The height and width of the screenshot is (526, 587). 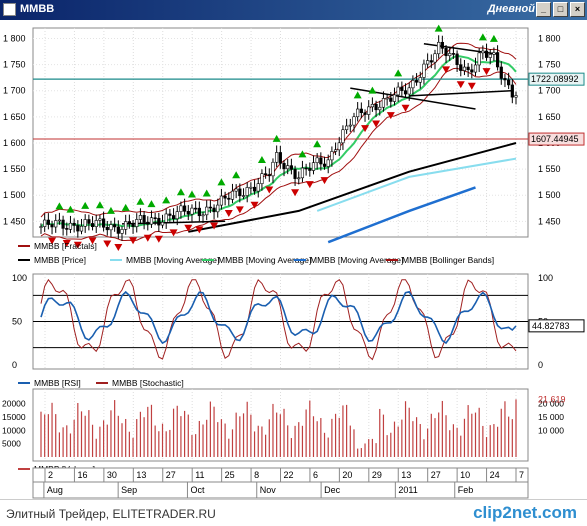 What do you see at coordinates (511, 9) in the screenshot?
I see `period-label: Дневной` at bounding box center [511, 9].